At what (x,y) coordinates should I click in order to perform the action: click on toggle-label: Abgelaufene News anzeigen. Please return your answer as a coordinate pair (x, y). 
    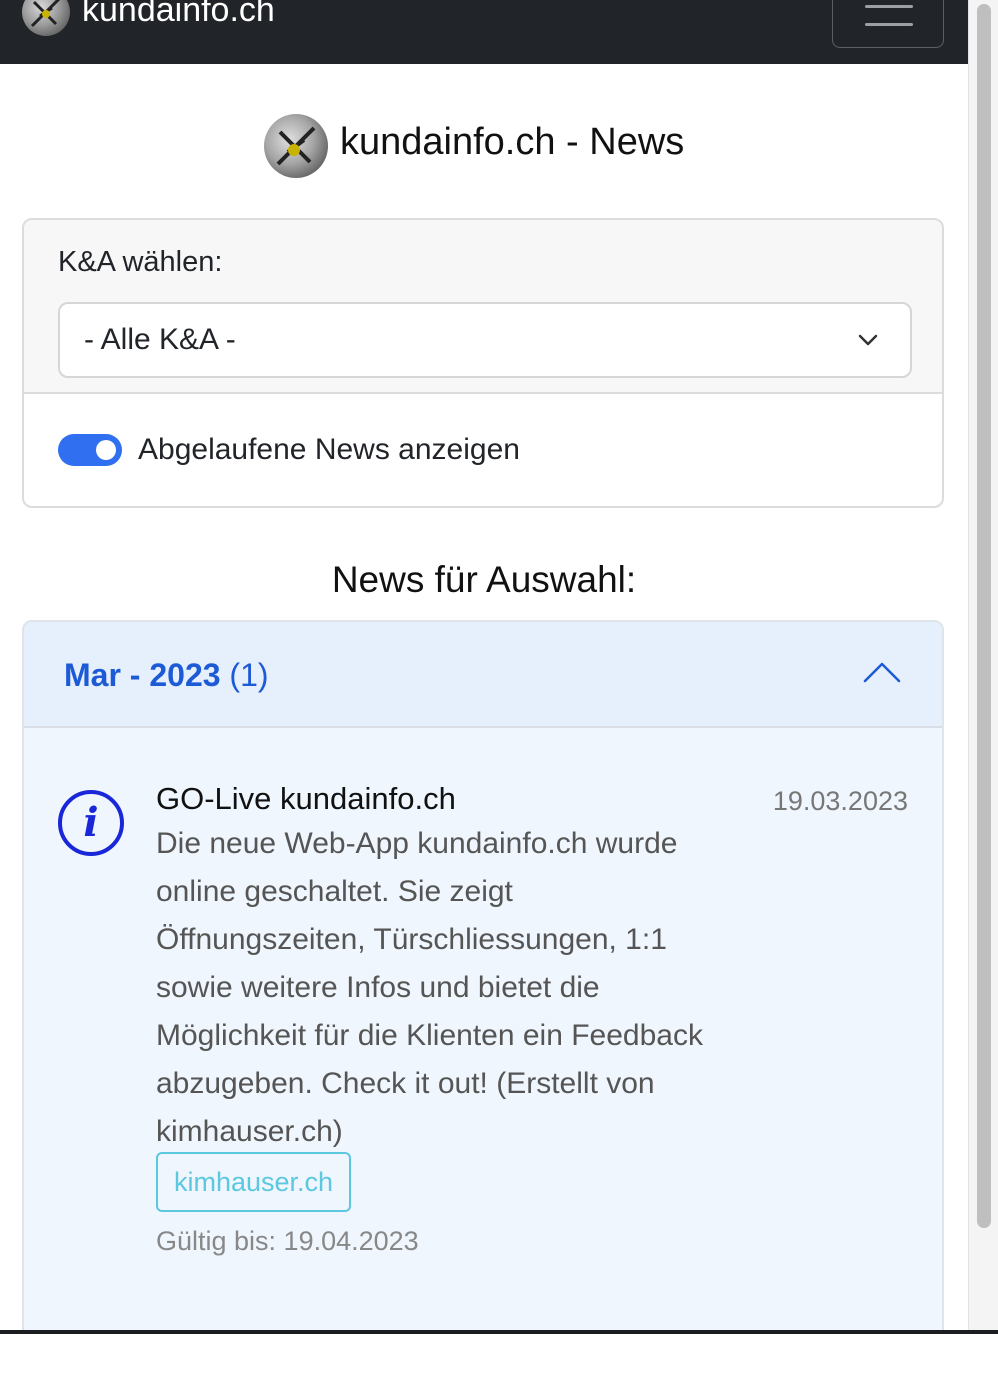
    Looking at the image, I should click on (329, 450).